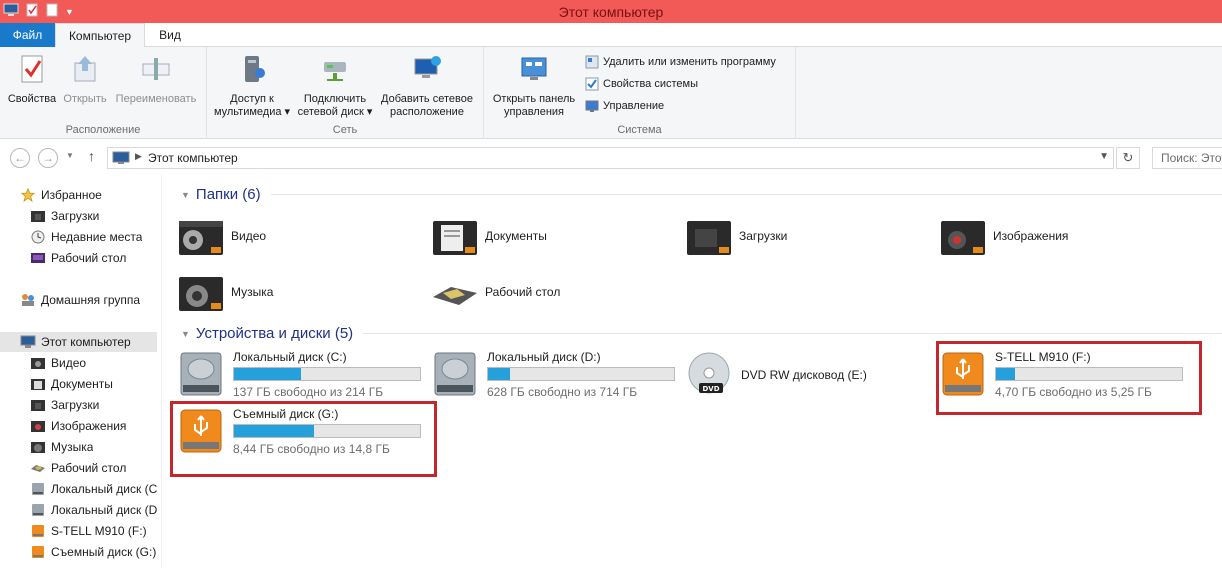 The image size is (1222, 568). I want to click on folder-downloads: Загрузки, so click(736, 236).